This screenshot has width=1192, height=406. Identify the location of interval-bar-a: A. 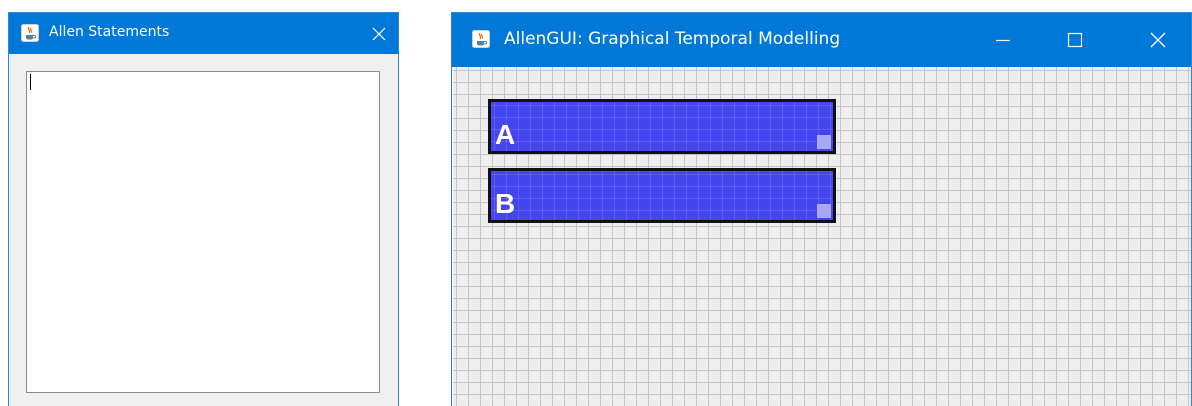
(662, 126).